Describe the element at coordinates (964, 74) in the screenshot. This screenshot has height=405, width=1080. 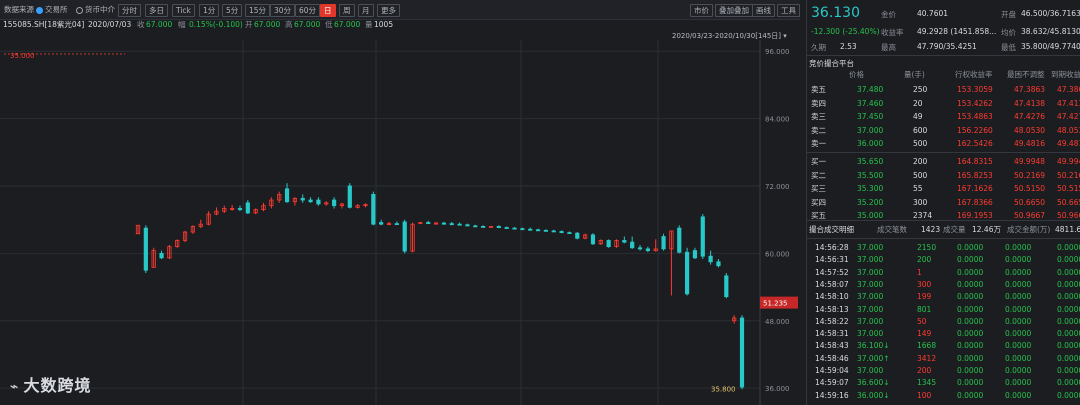
I see `orderbook-header: 价格 量(手) 行权收益率 最困不调整 到期收益率` at that location.